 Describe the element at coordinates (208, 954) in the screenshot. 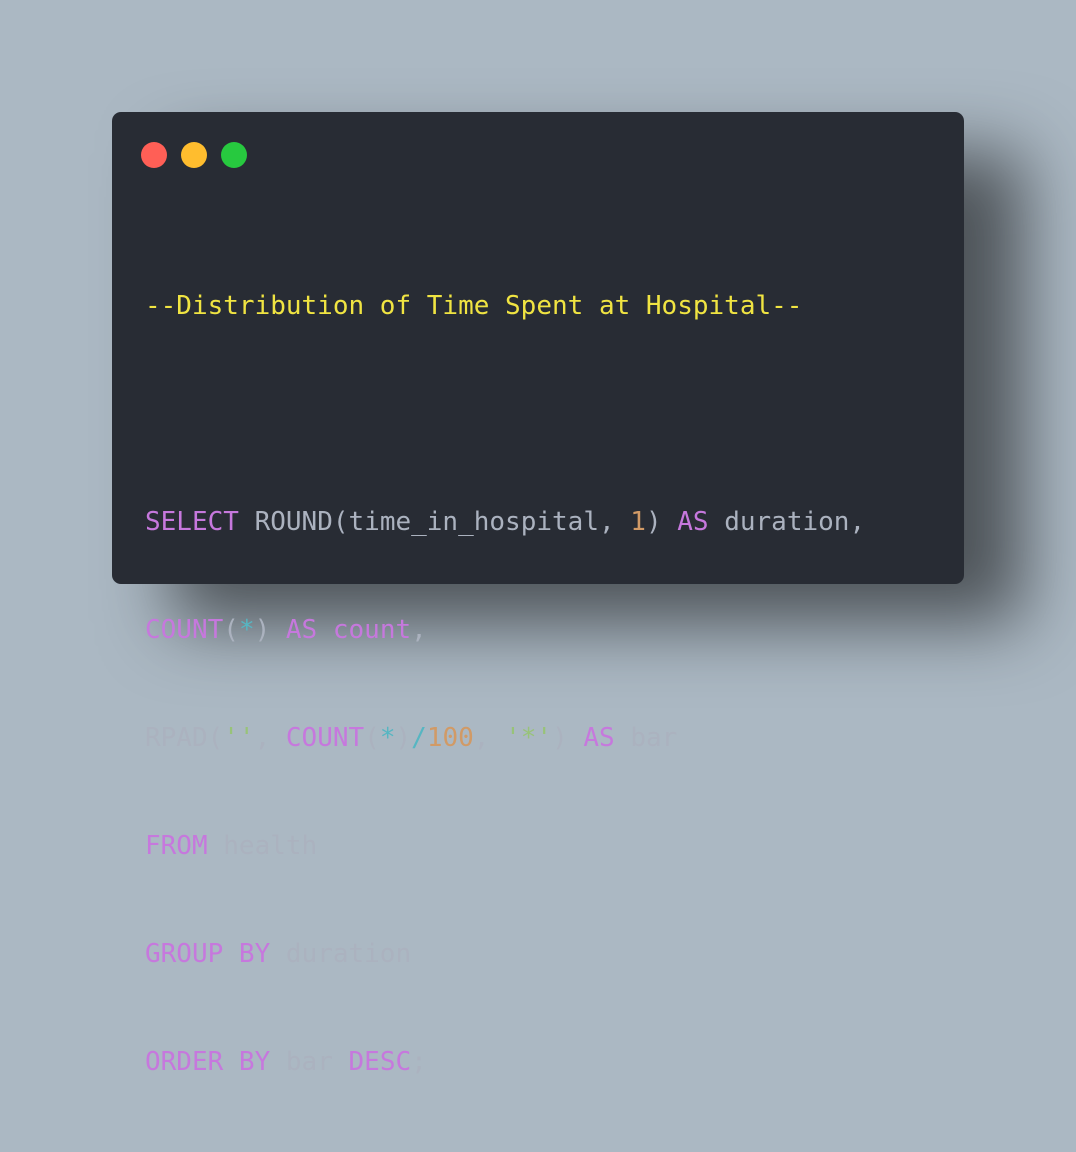

I see `keyword-group-by: GROUP BY` at that location.